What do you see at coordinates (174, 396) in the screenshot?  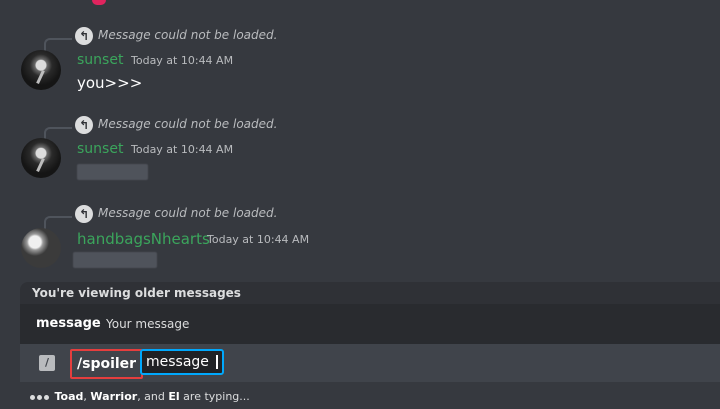 I see `typing-user: El` at bounding box center [174, 396].